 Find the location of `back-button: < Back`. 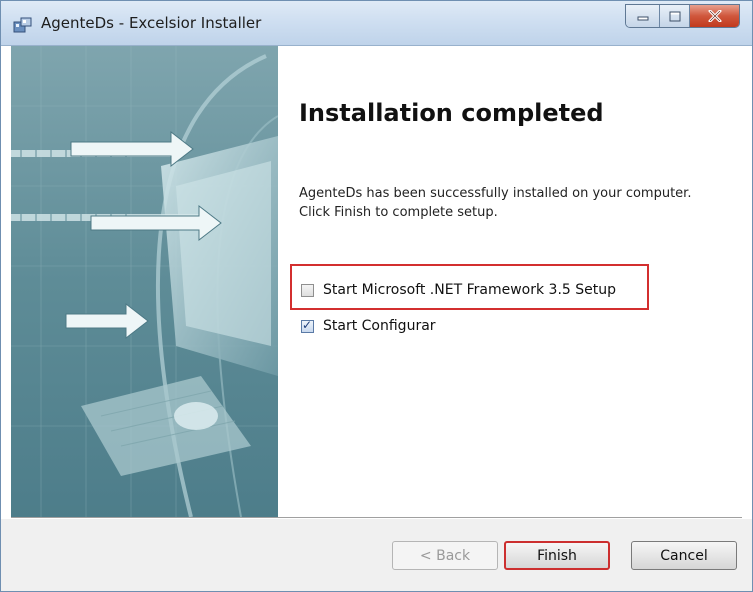

back-button: < Back is located at coordinates (445, 555).